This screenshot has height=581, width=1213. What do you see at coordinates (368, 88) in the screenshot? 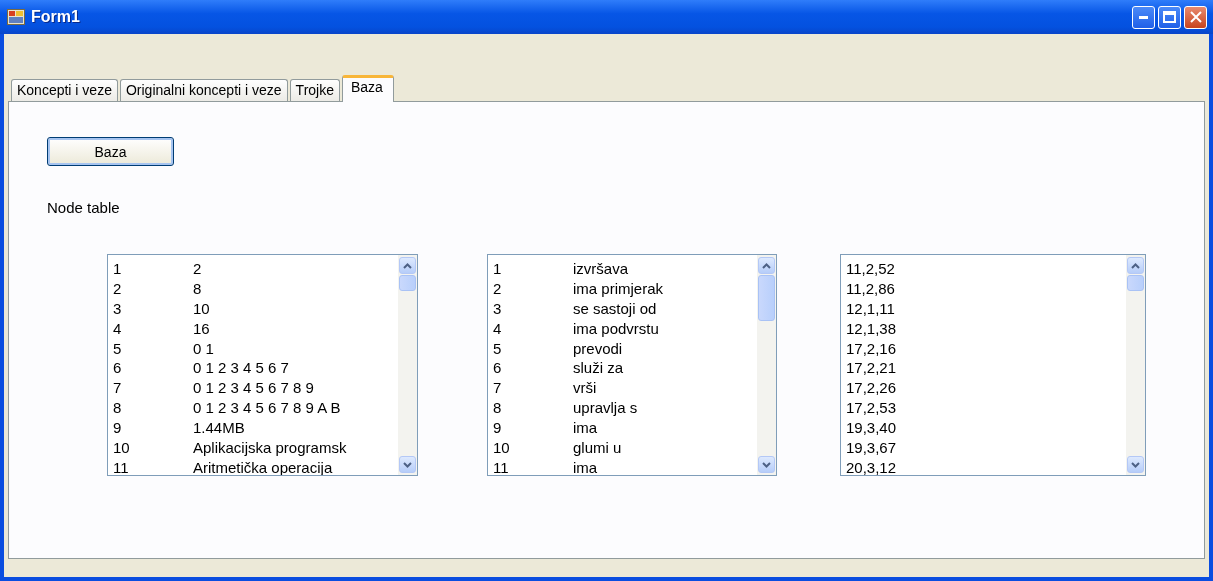
I see `tab: Baza` at bounding box center [368, 88].